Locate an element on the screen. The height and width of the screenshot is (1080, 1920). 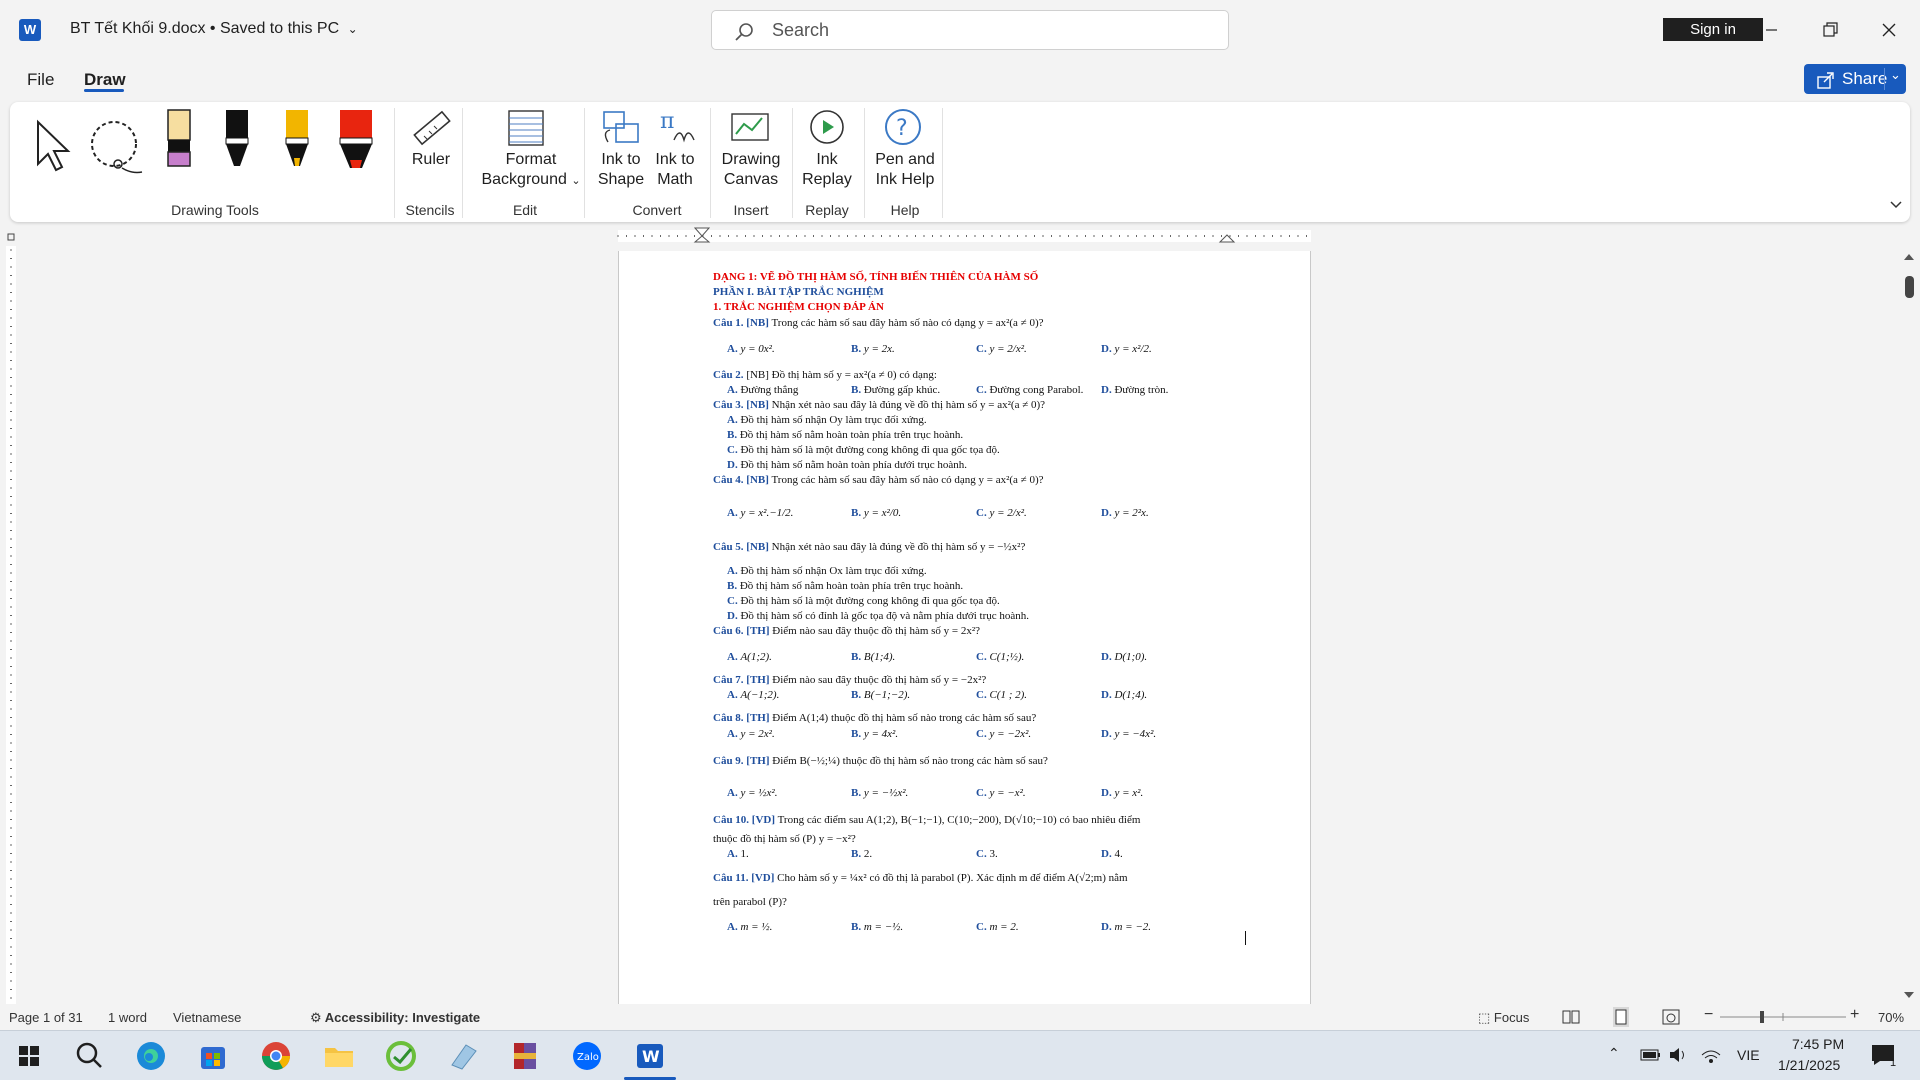
red-highlighter-icon is located at coordinates (356, 141).